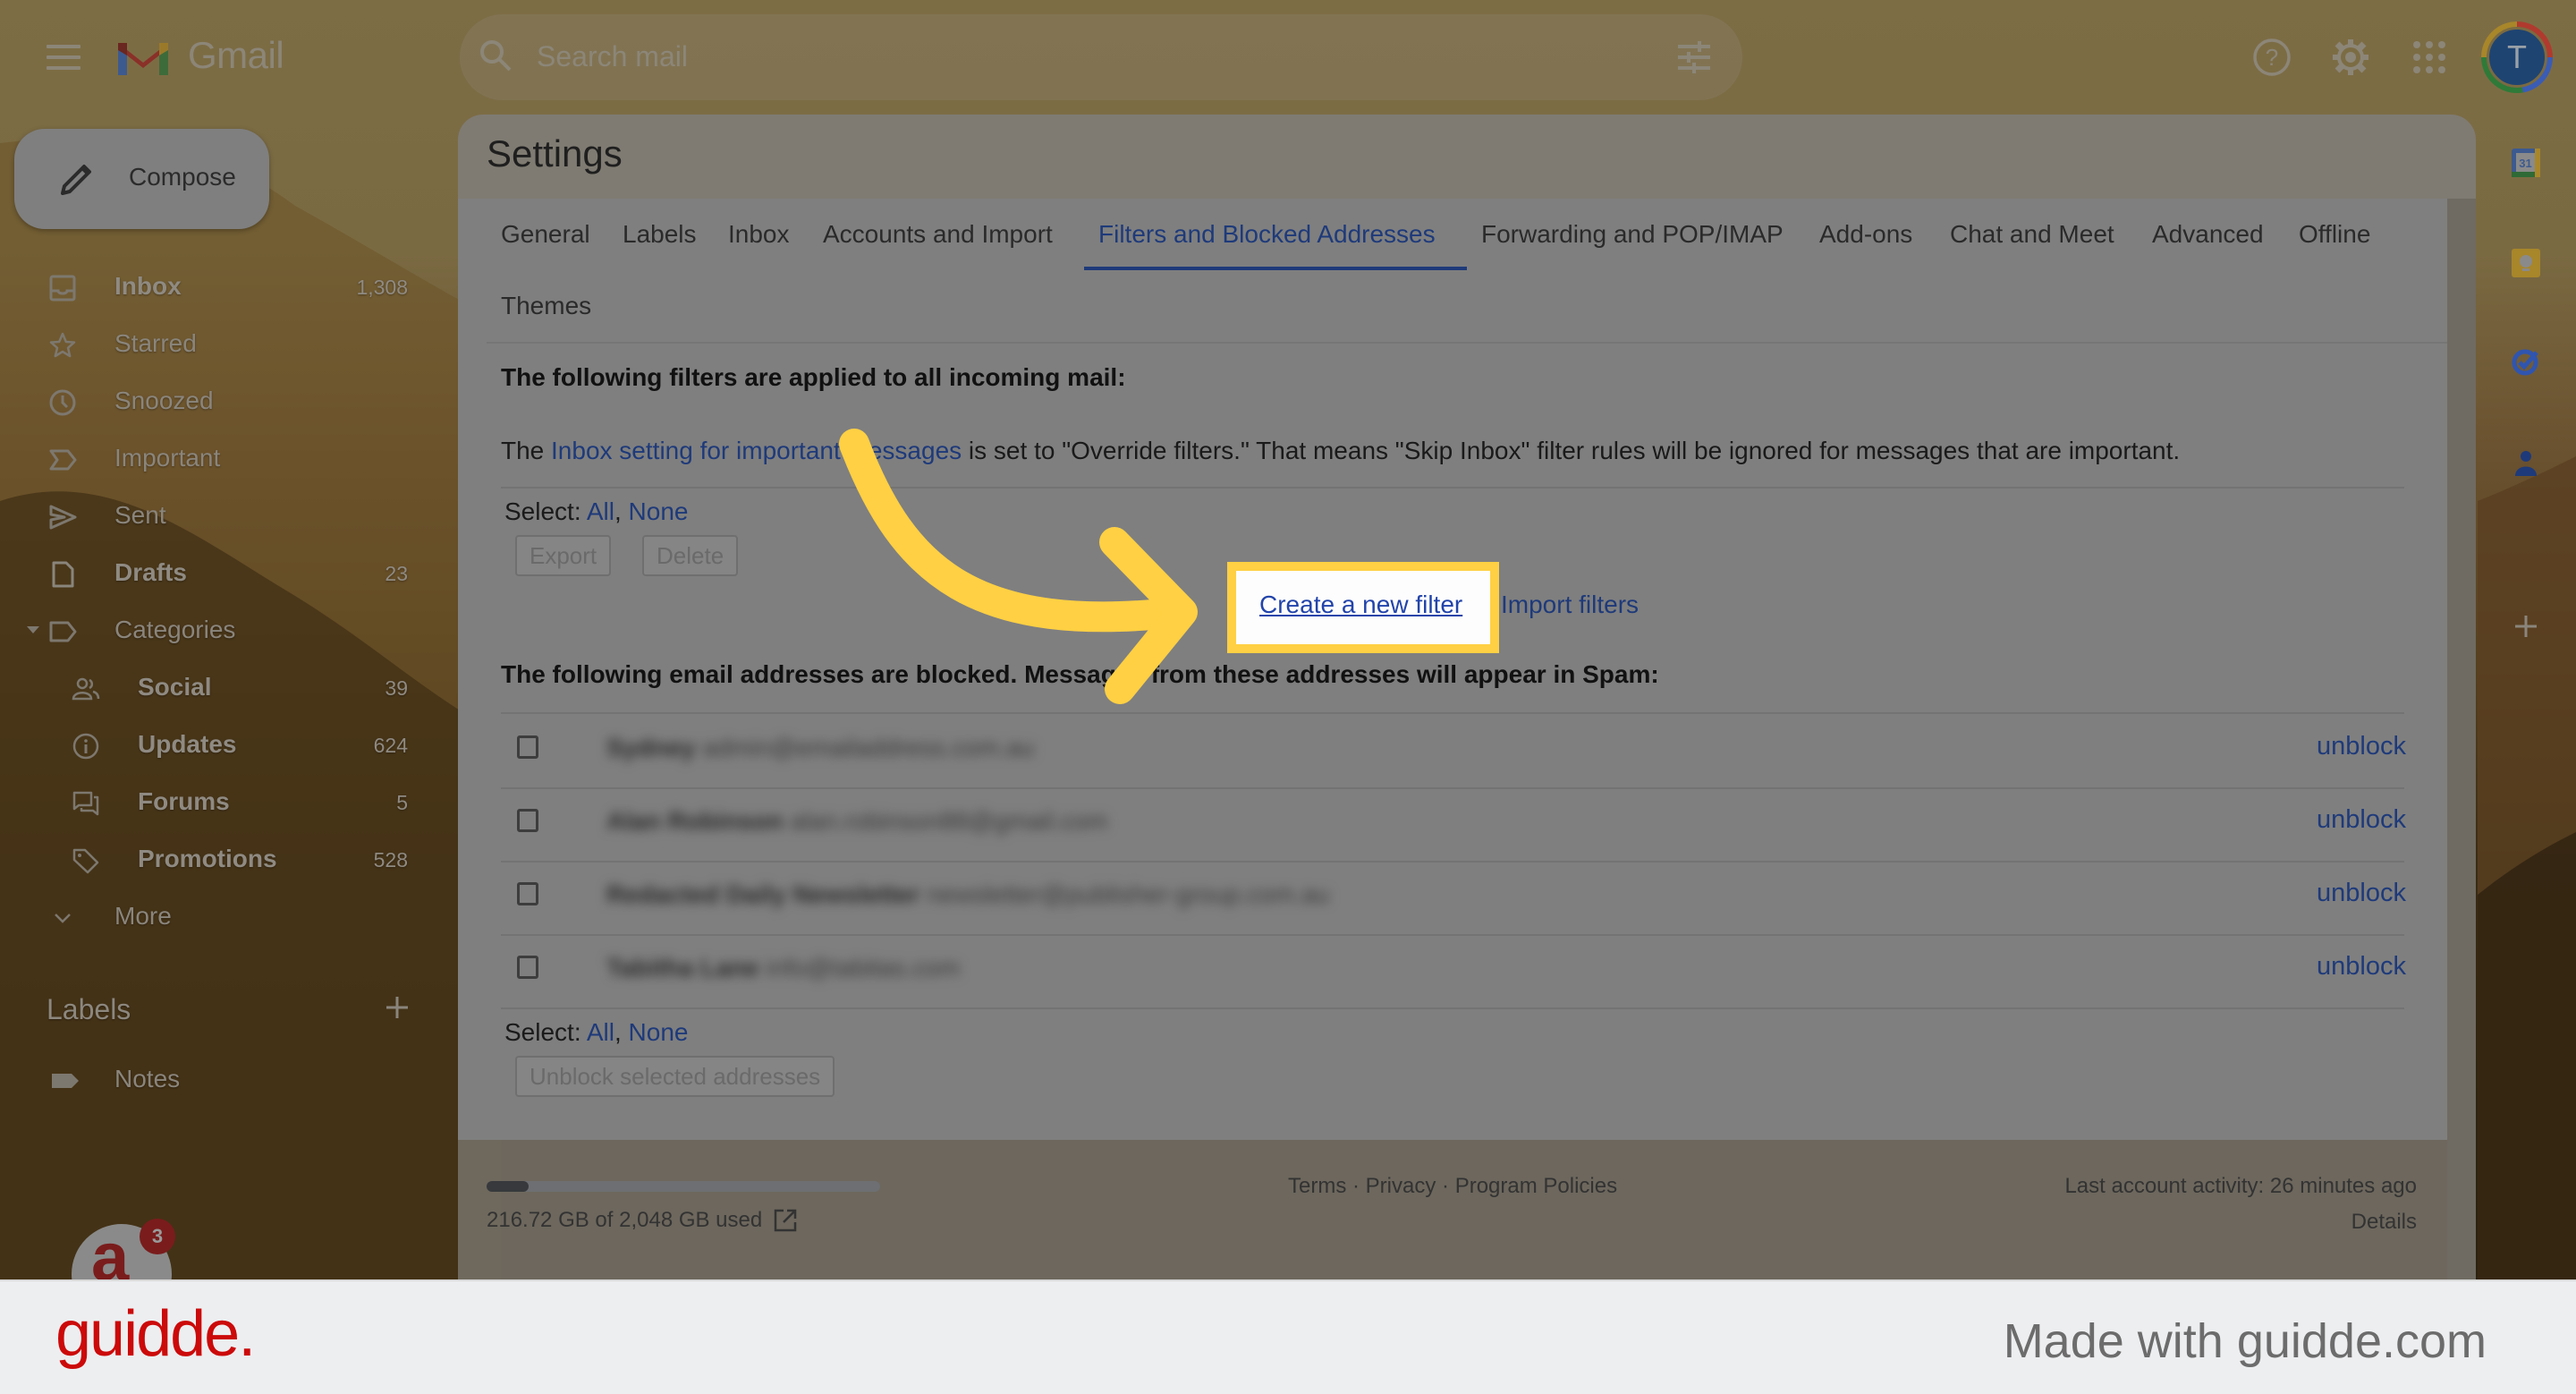 The width and height of the screenshot is (2576, 1394). Describe the element at coordinates (1360, 605) in the screenshot. I see `create-filter-link: Create a new filter` at that location.